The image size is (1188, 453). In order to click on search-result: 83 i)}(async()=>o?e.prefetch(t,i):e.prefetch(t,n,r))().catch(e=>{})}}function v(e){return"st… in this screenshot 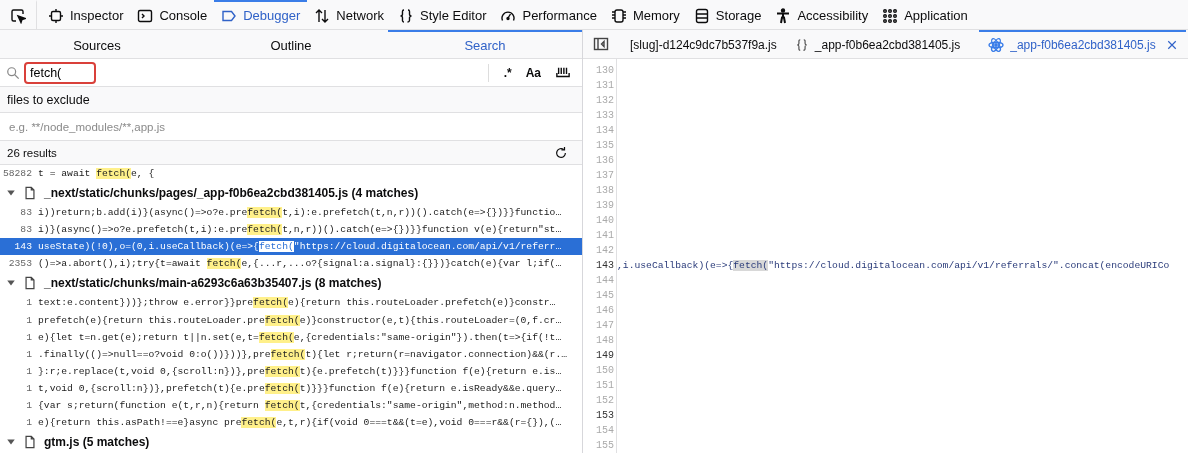, I will do `click(291, 230)`.